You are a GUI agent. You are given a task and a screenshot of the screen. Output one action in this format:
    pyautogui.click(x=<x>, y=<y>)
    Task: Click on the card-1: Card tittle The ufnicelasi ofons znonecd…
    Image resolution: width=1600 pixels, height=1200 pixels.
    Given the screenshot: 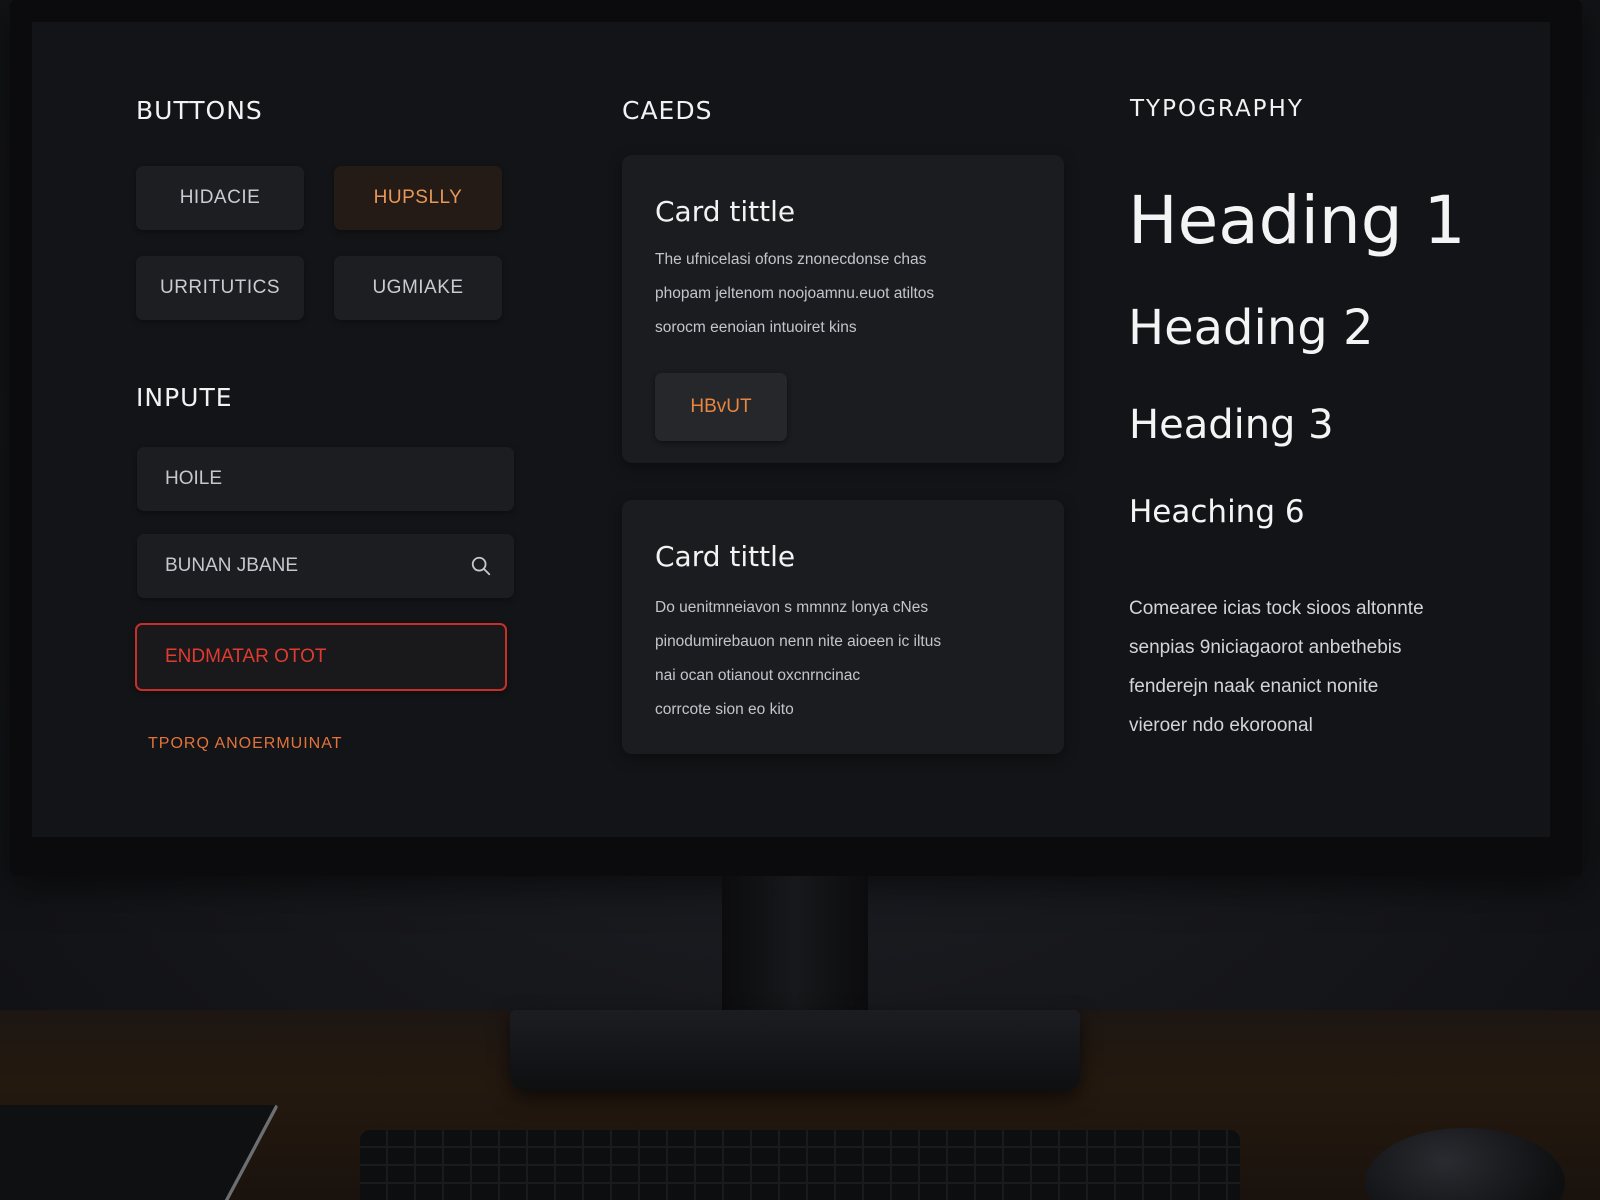 What is the action you would take?
    pyautogui.click(x=843, y=309)
    